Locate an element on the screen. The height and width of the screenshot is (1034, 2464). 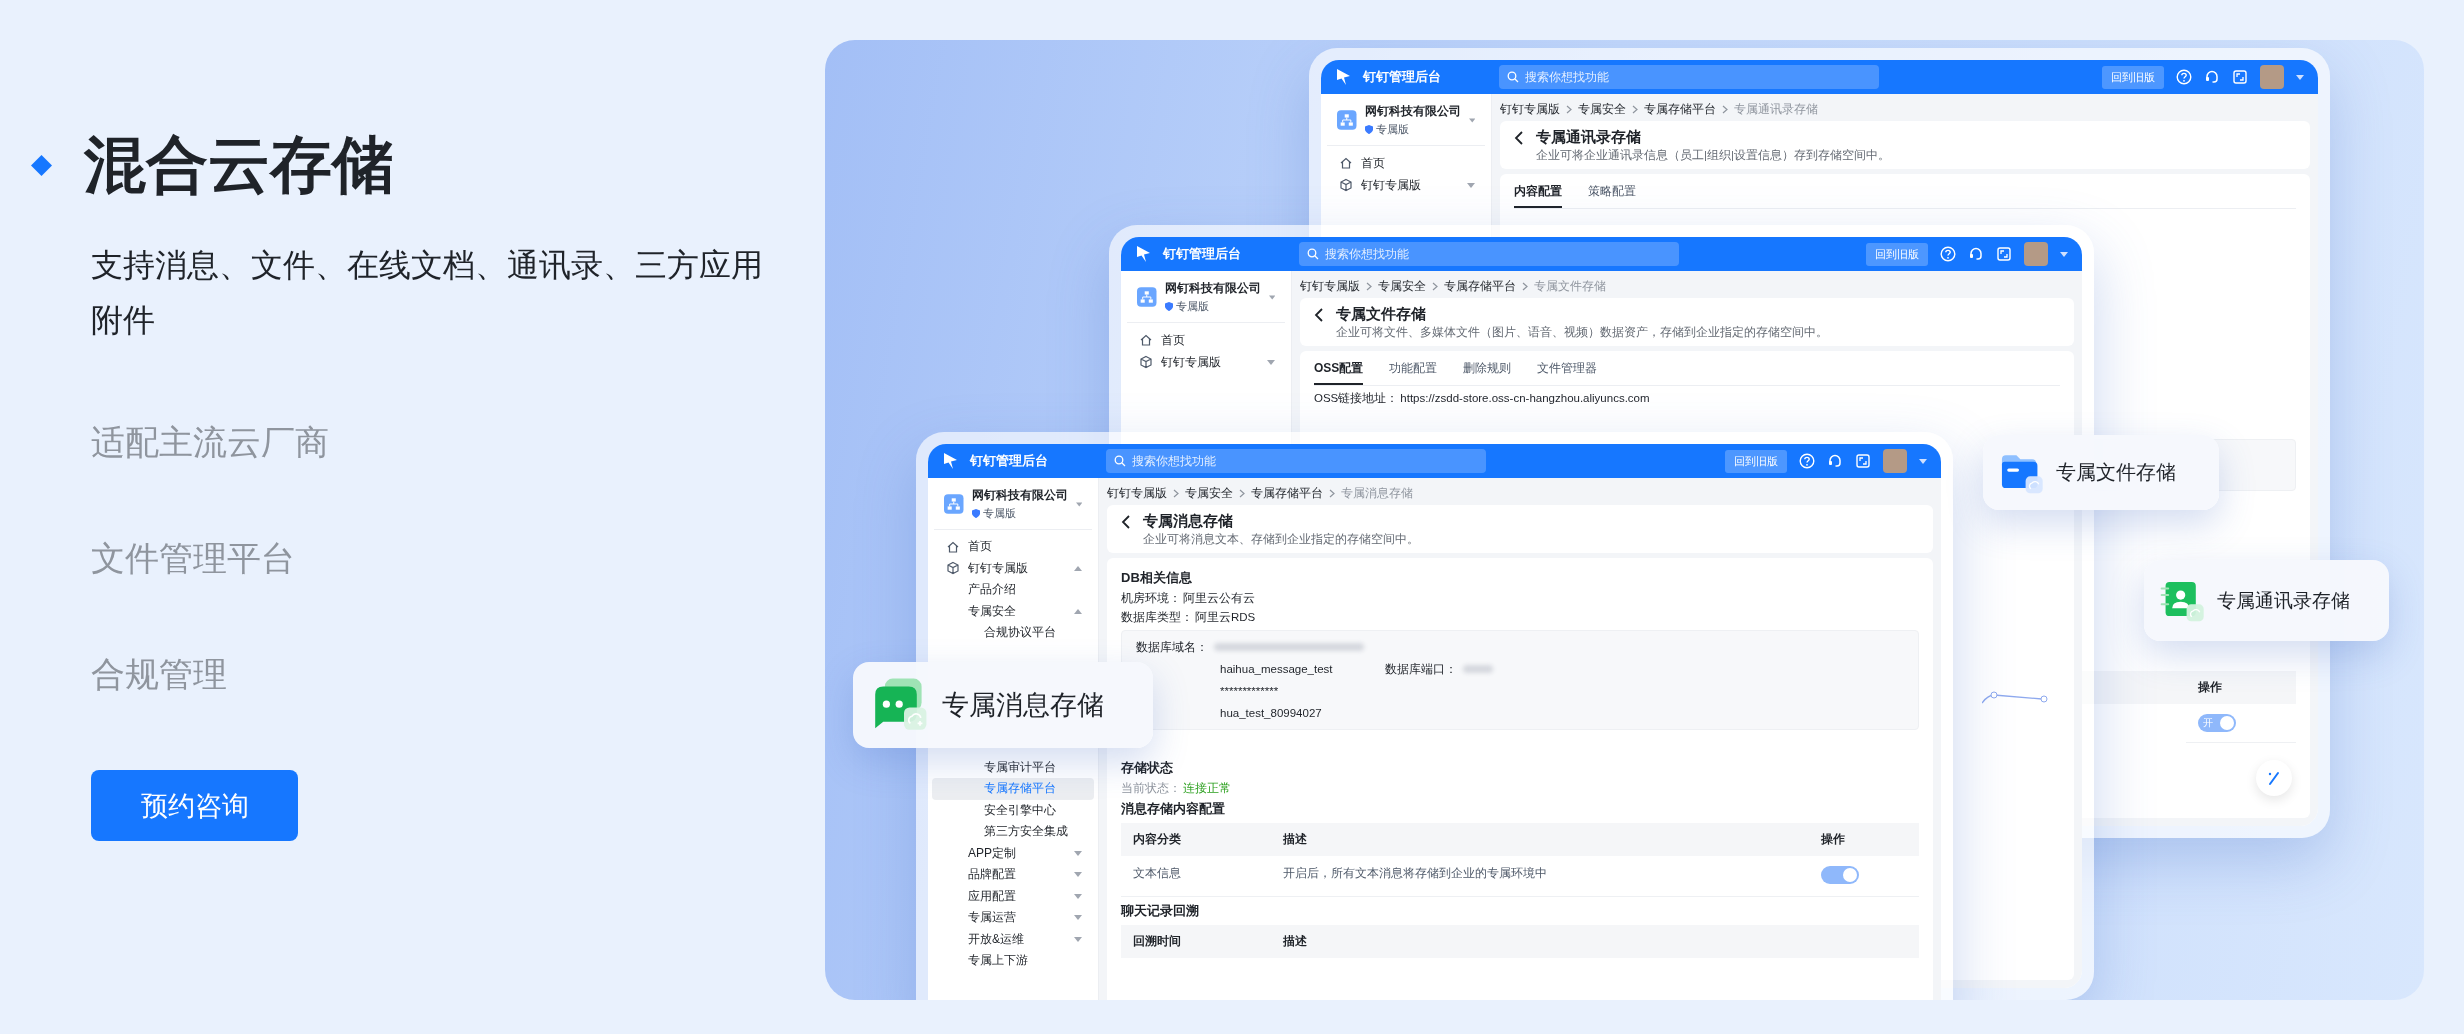
section-heading: 聊天记录回溯 is located at coordinates (1160, 911).